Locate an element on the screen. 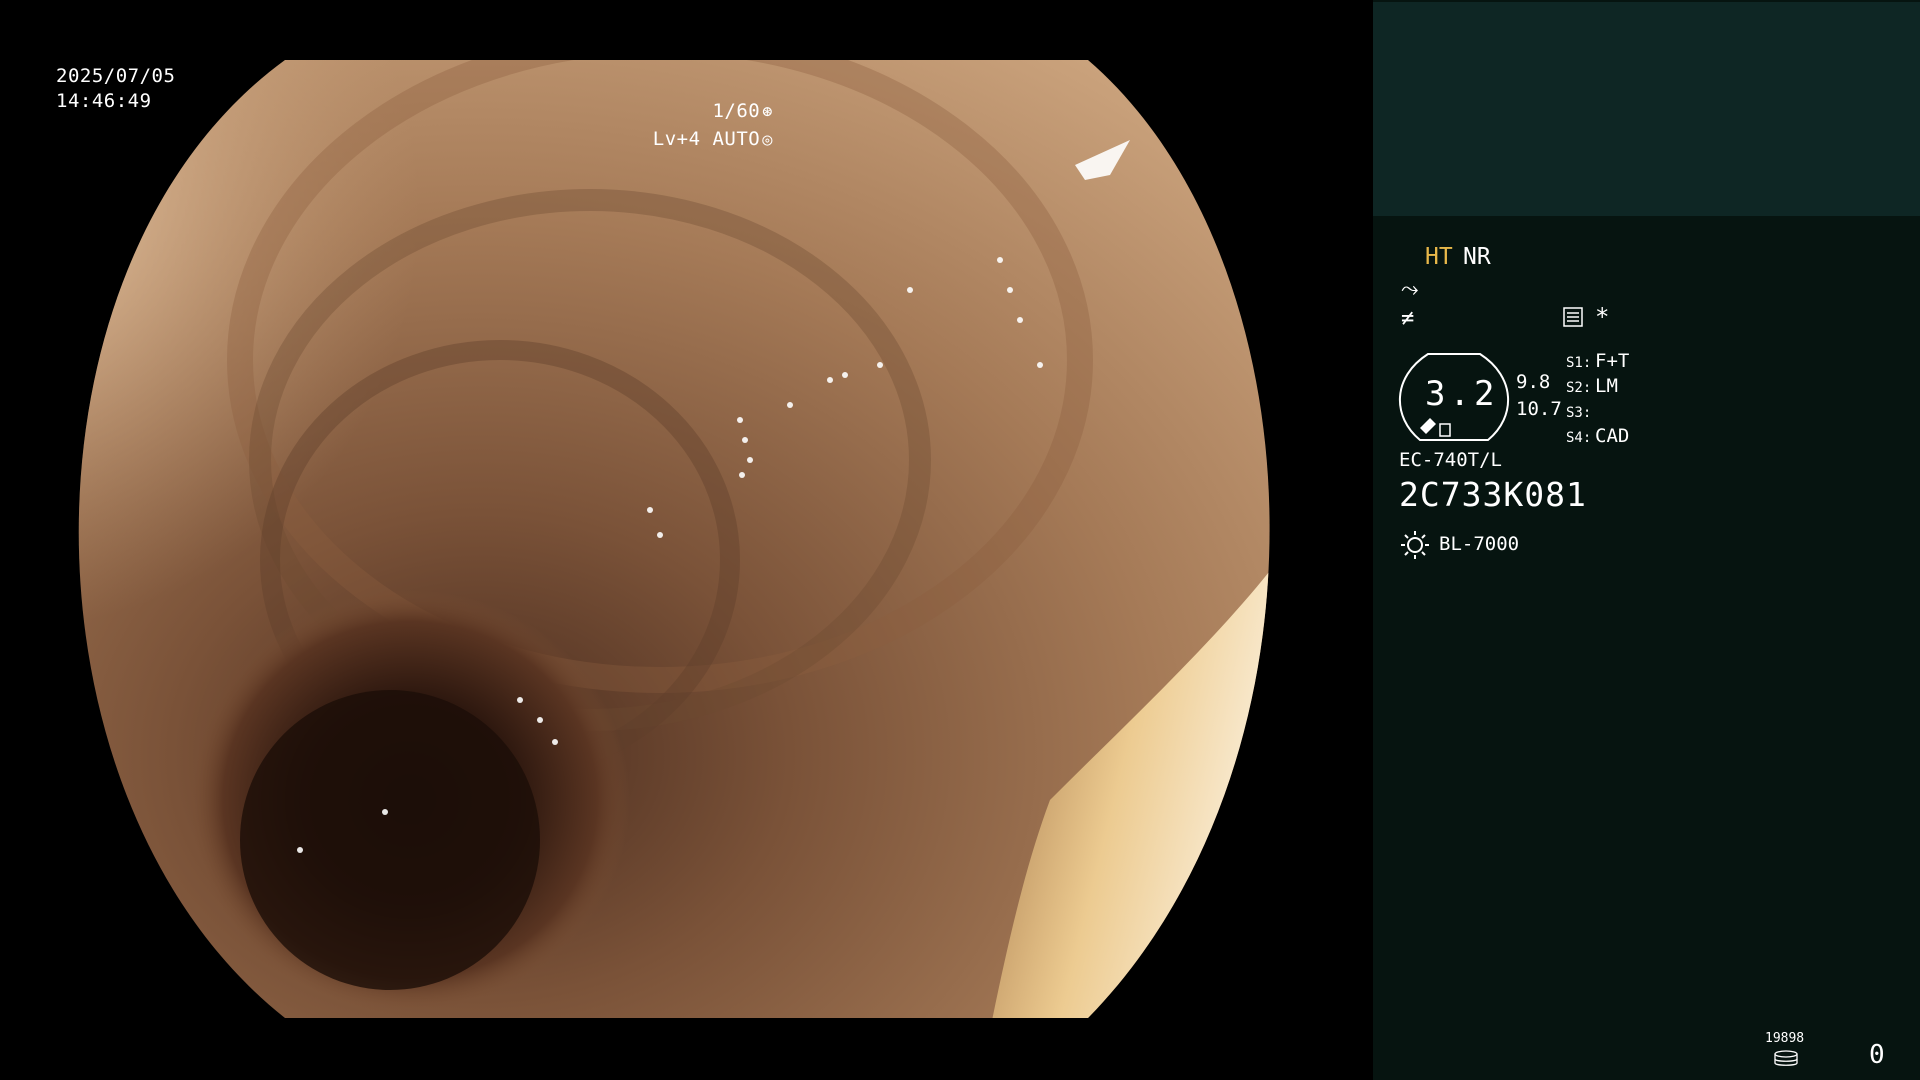  filter-slash-icon: ≠ is located at coordinates (1408, 318).